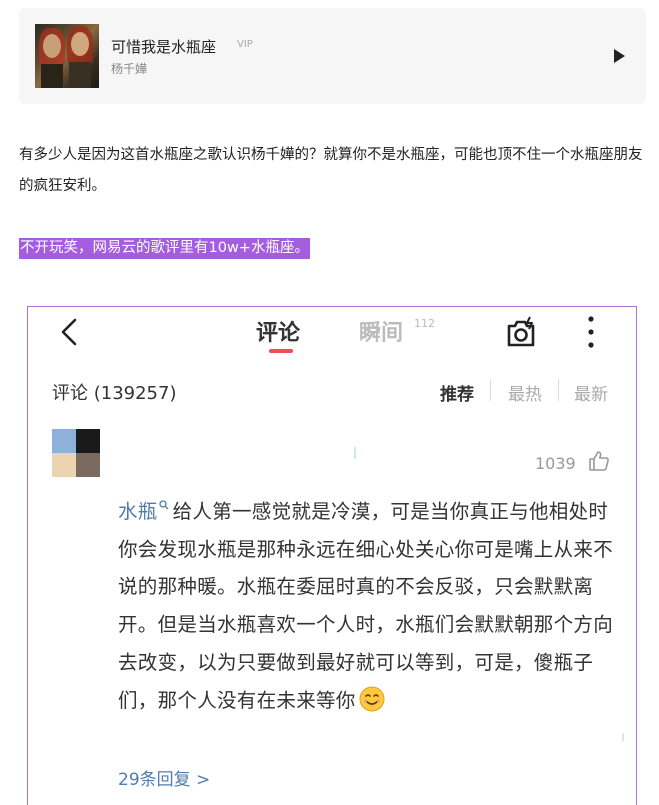  What do you see at coordinates (52, 76) in the screenshot?
I see `album-art-body-left` at bounding box center [52, 76].